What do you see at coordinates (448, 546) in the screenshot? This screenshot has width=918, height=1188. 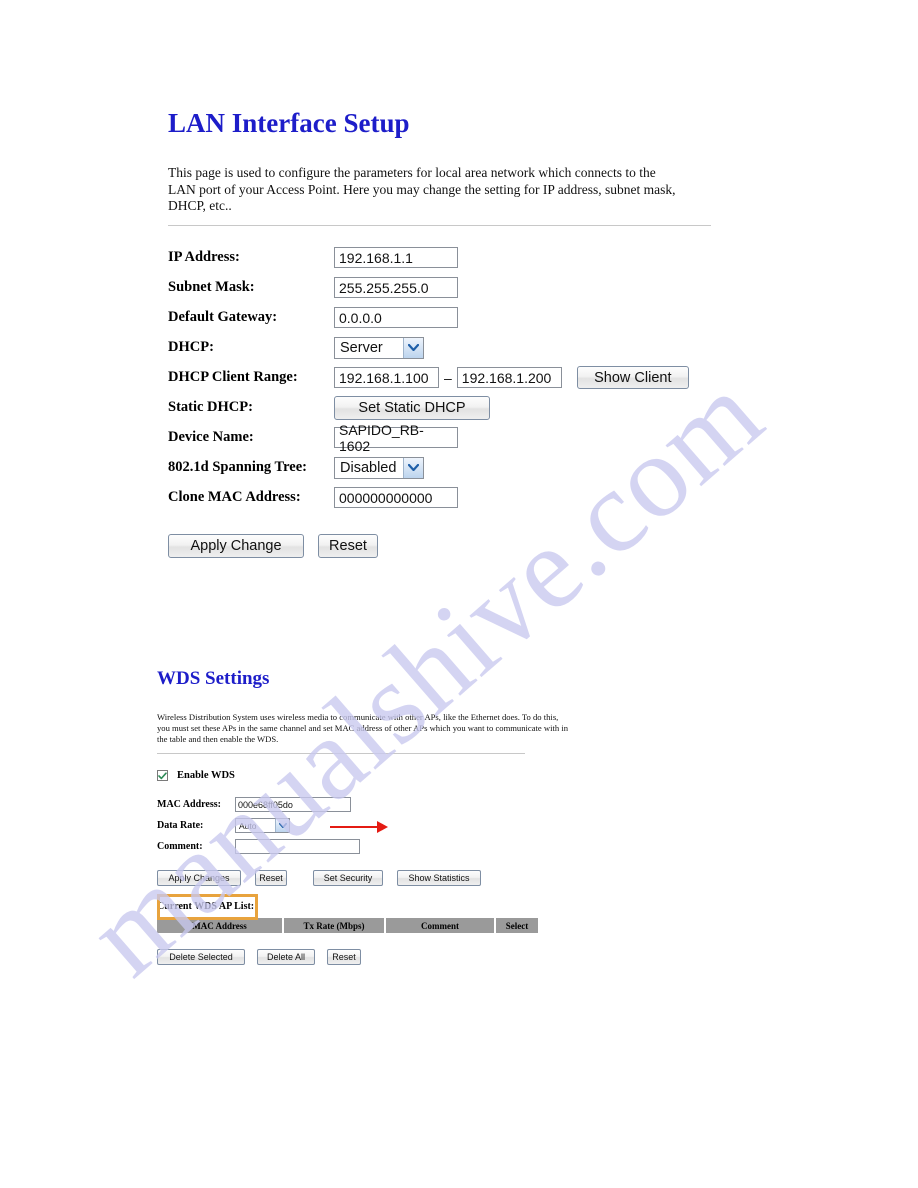 I see `lan-button-row: Apply Change Reset` at bounding box center [448, 546].